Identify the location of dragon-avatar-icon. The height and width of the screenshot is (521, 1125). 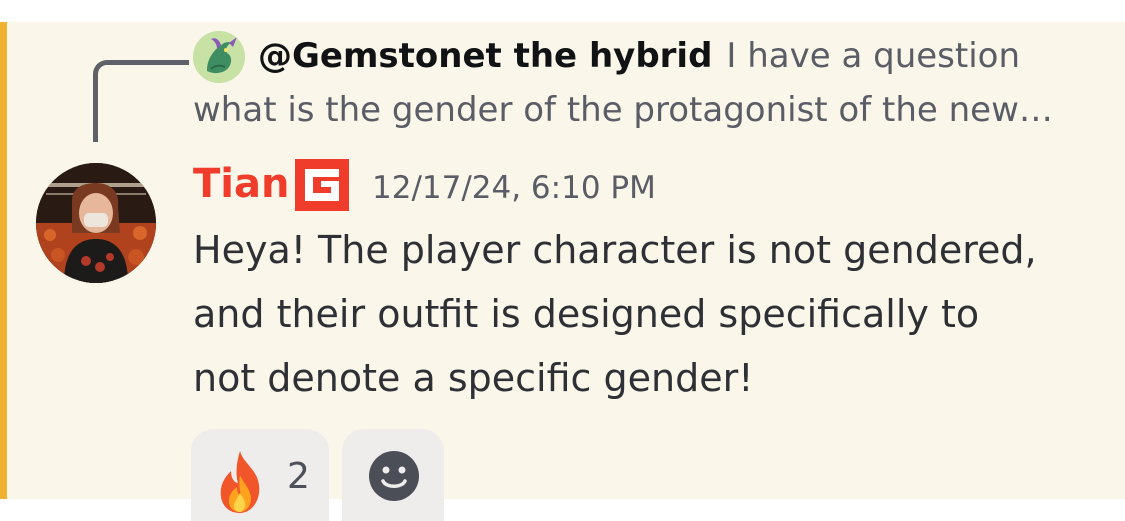
(219, 57).